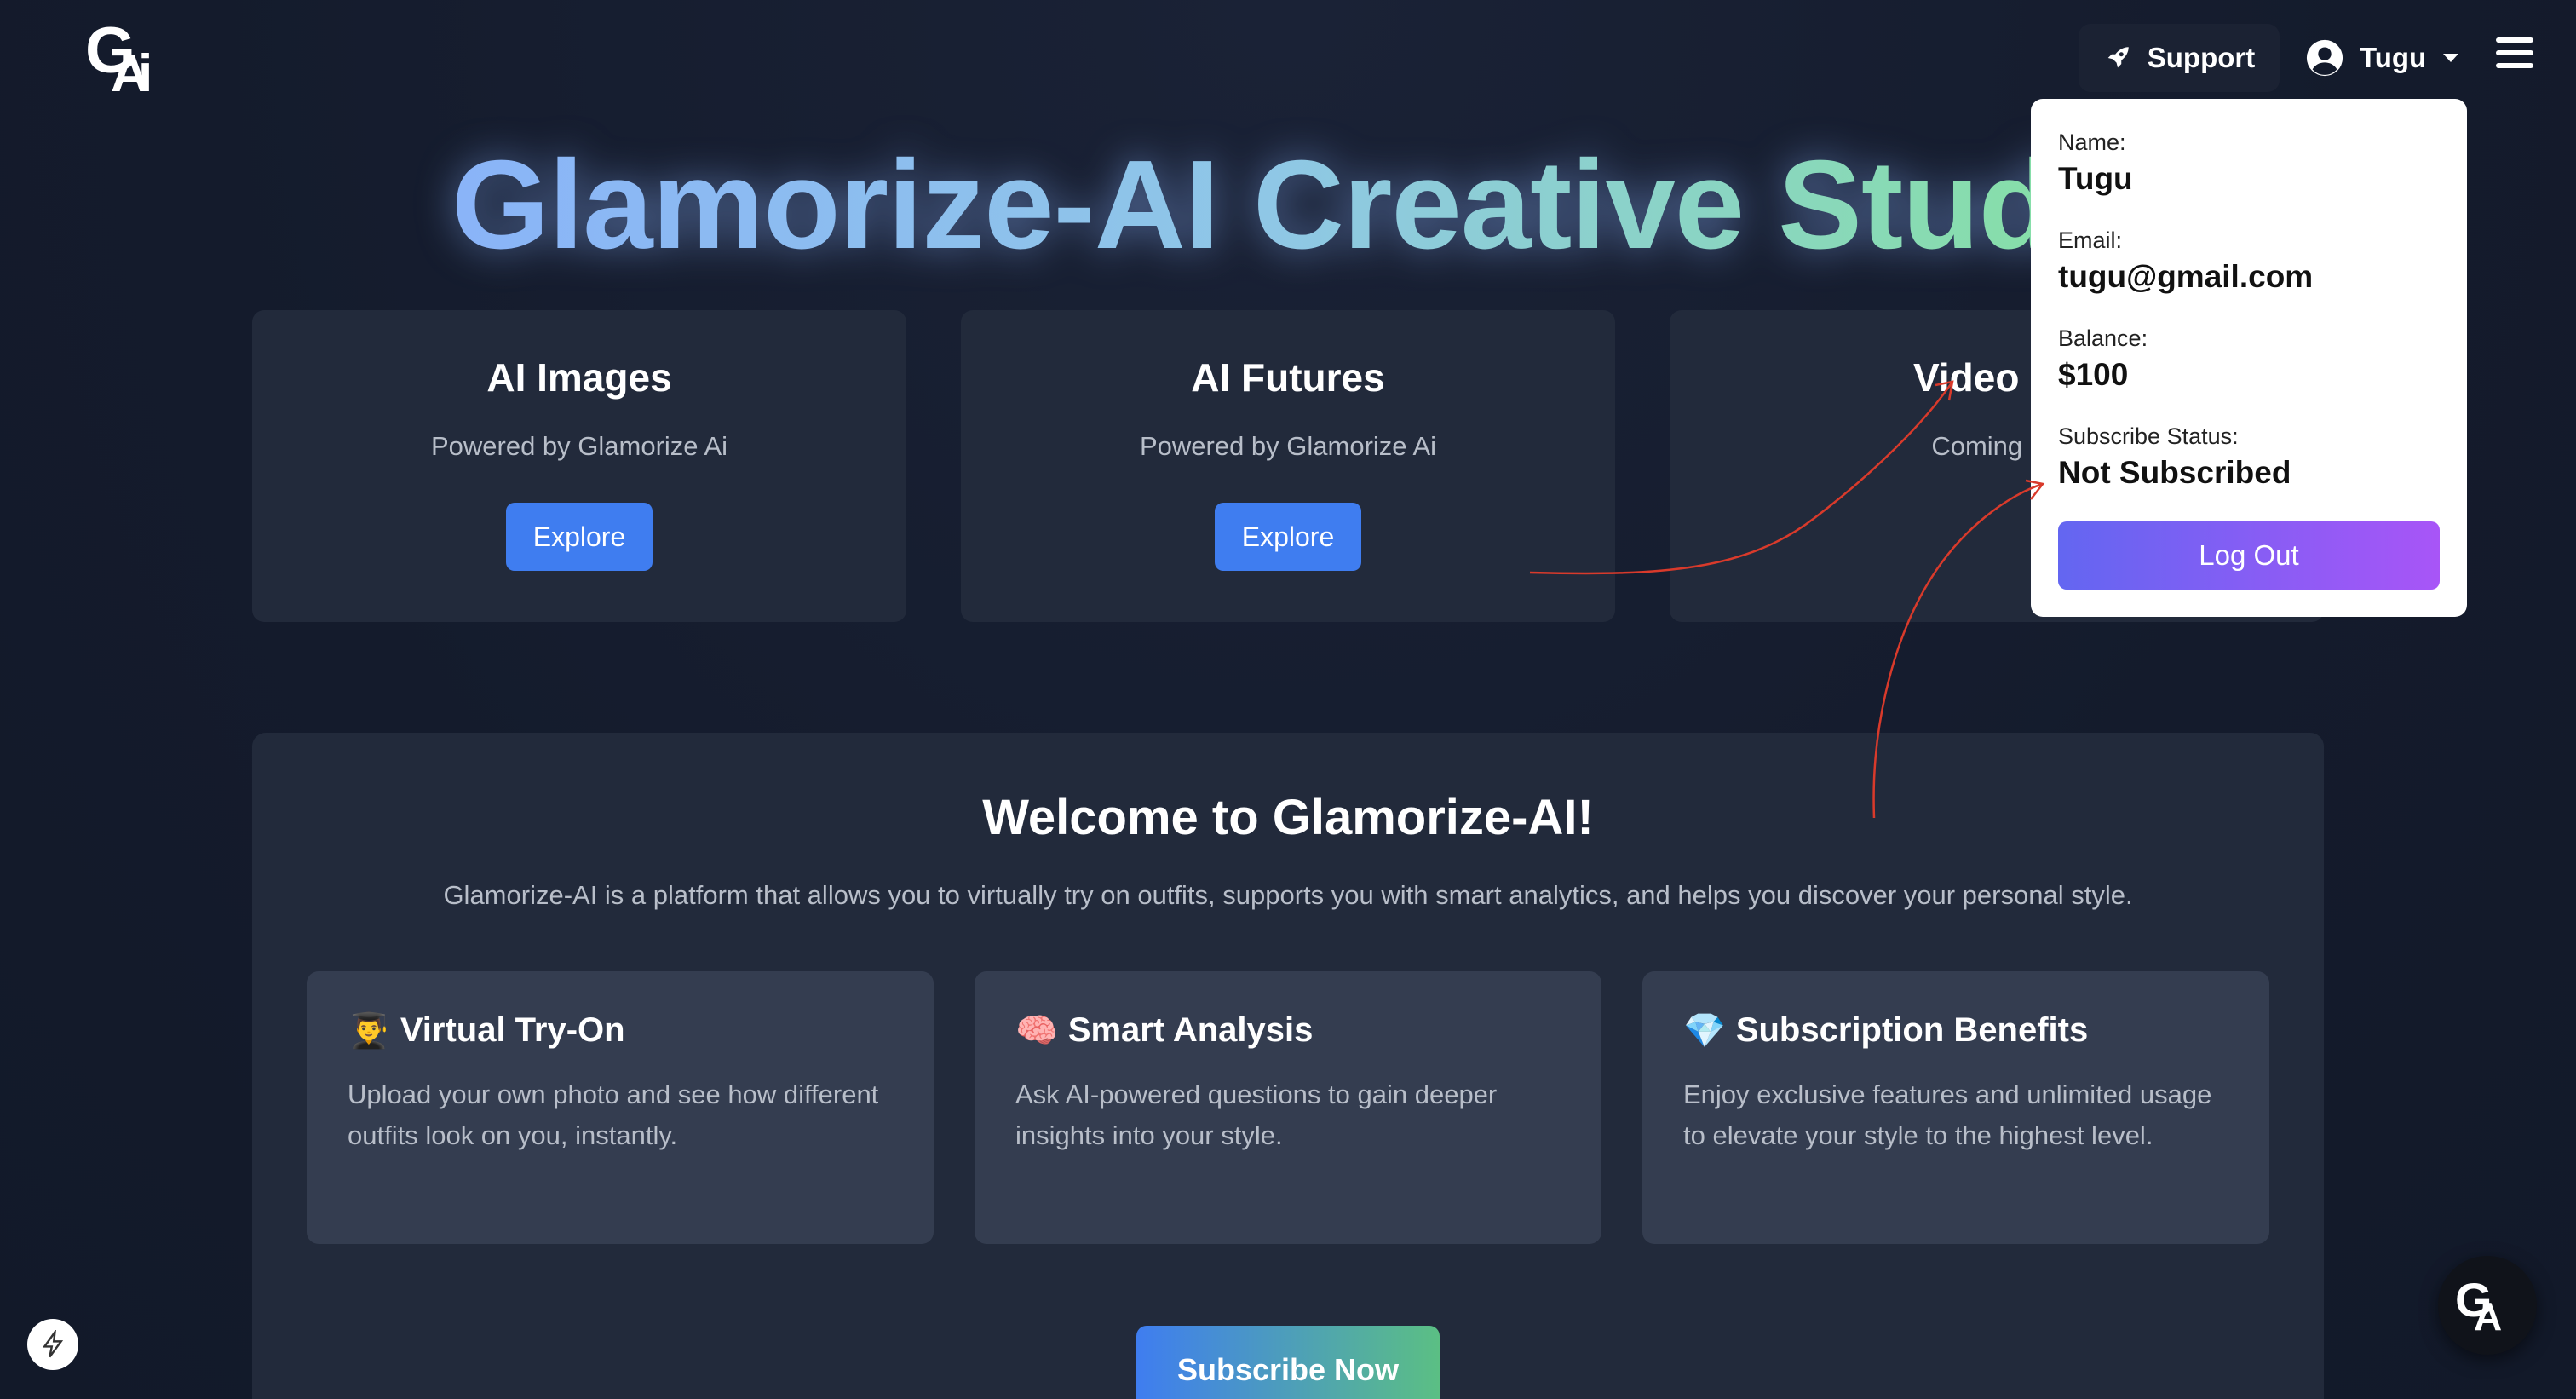 Image resolution: width=2576 pixels, height=1399 pixels. I want to click on feature-heading: 👨‍🎓 Virtual Try-On, so click(621, 1030).